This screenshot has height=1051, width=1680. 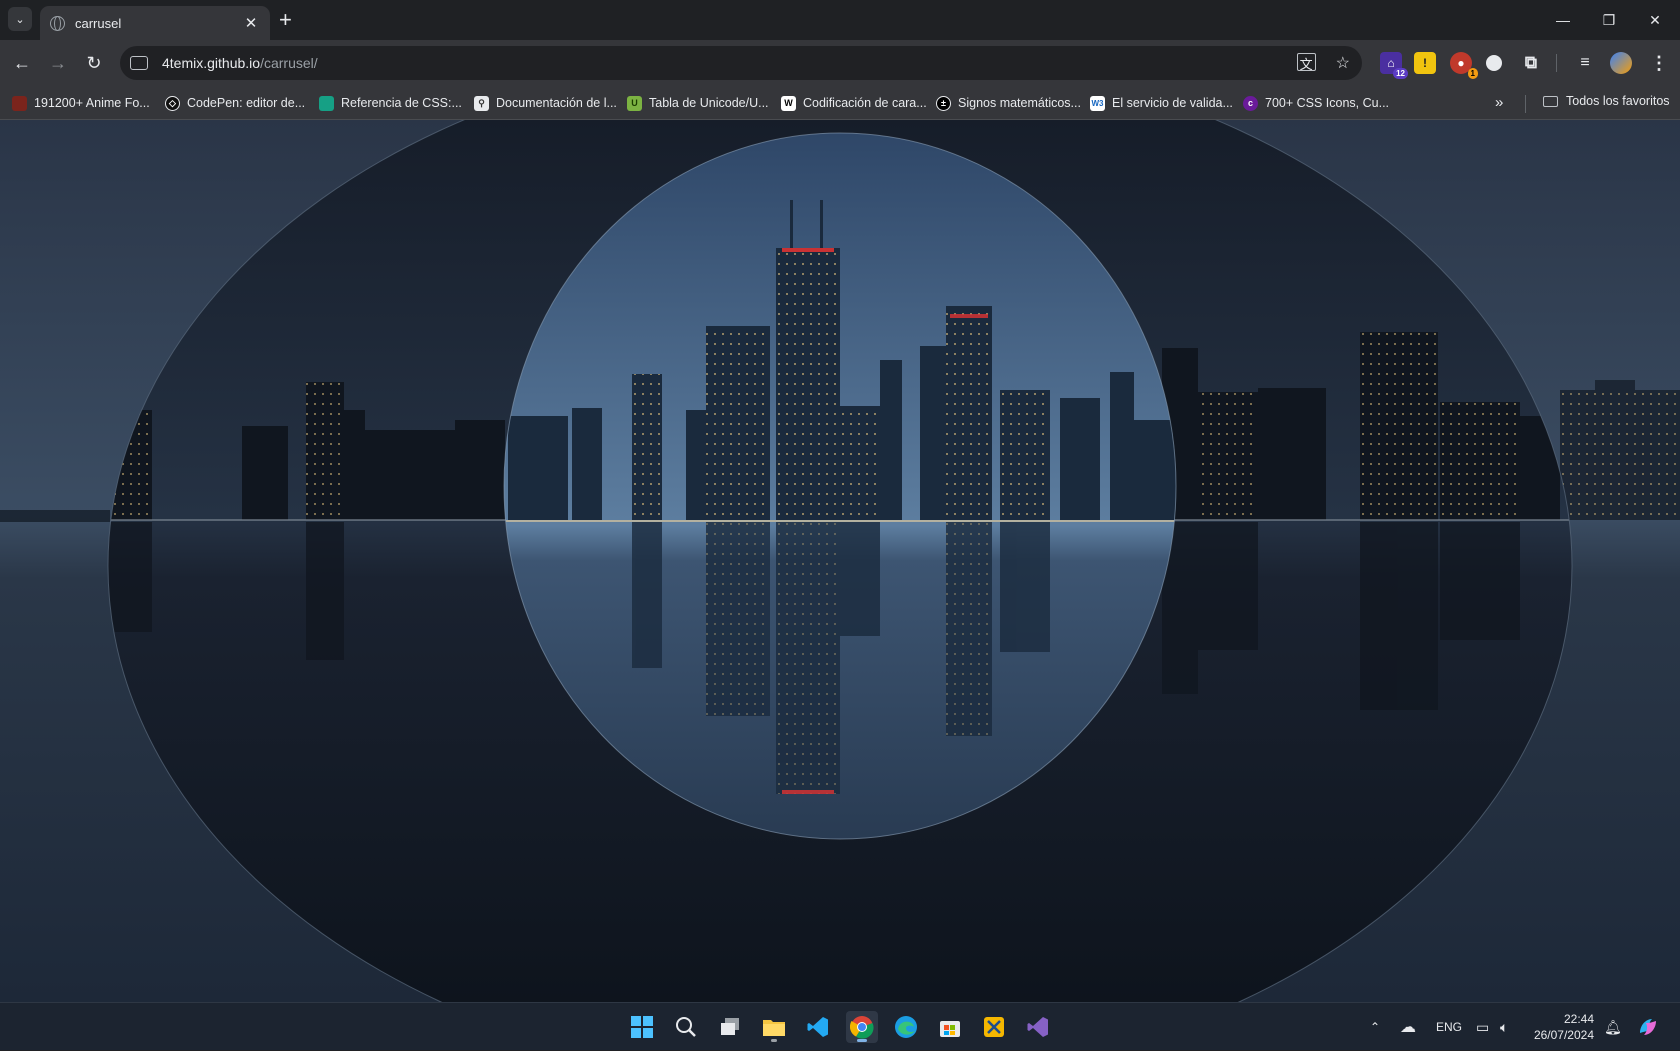 I want to click on volume-icon: 🔈︎, so click(x=1504, y=1027).